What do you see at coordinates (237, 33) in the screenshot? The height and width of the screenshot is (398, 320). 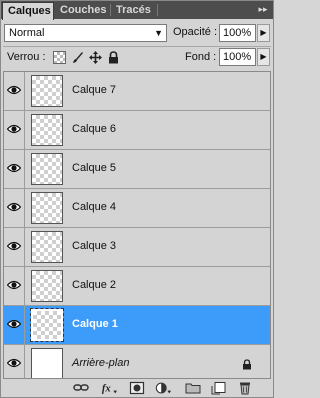 I see `opacity-input: 100%` at bounding box center [237, 33].